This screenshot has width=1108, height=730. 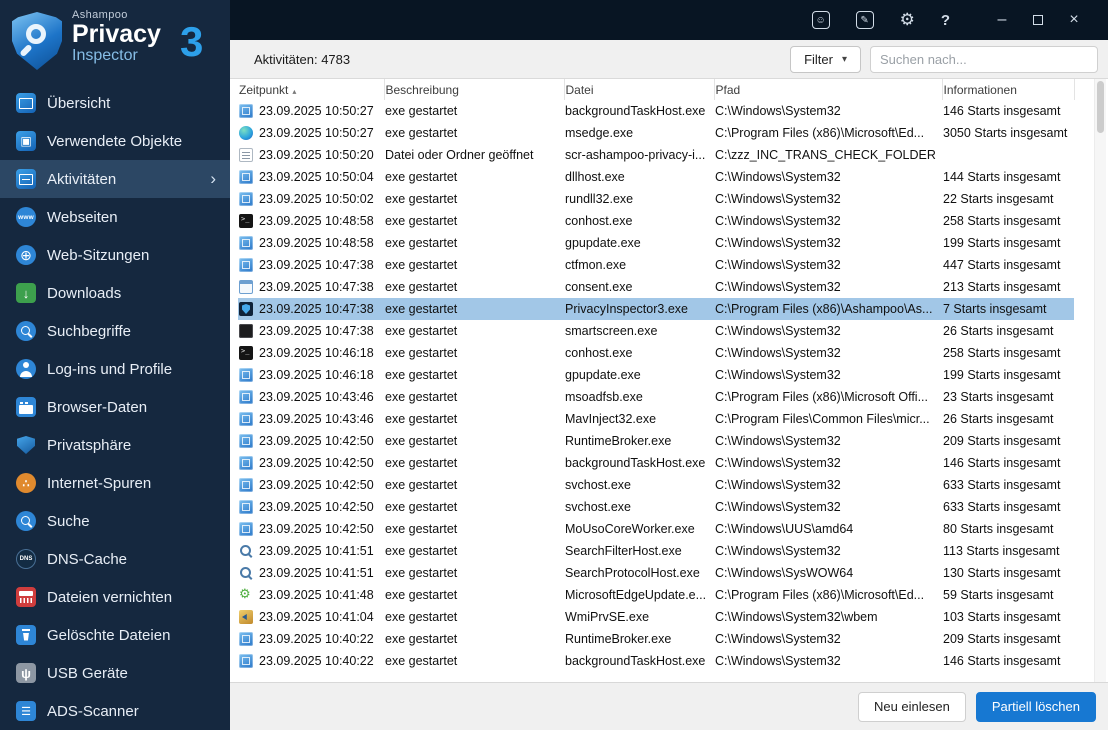 I want to click on cell-timestamp: 23.09.2025 10:47:38, so click(x=316, y=265).